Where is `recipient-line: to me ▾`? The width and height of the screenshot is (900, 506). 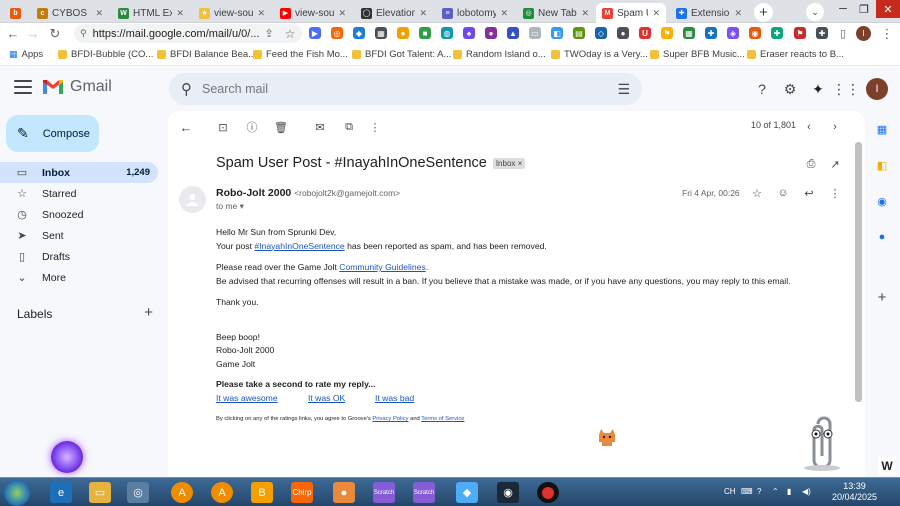 recipient-line: to me ▾ is located at coordinates (230, 206).